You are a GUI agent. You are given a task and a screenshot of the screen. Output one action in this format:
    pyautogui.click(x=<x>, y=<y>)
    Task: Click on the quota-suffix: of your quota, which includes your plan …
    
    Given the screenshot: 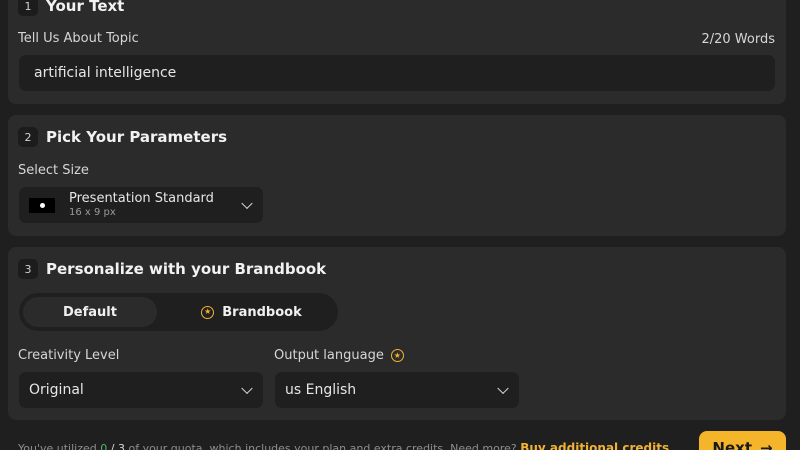 What is the action you would take?
    pyautogui.click(x=322, y=446)
    